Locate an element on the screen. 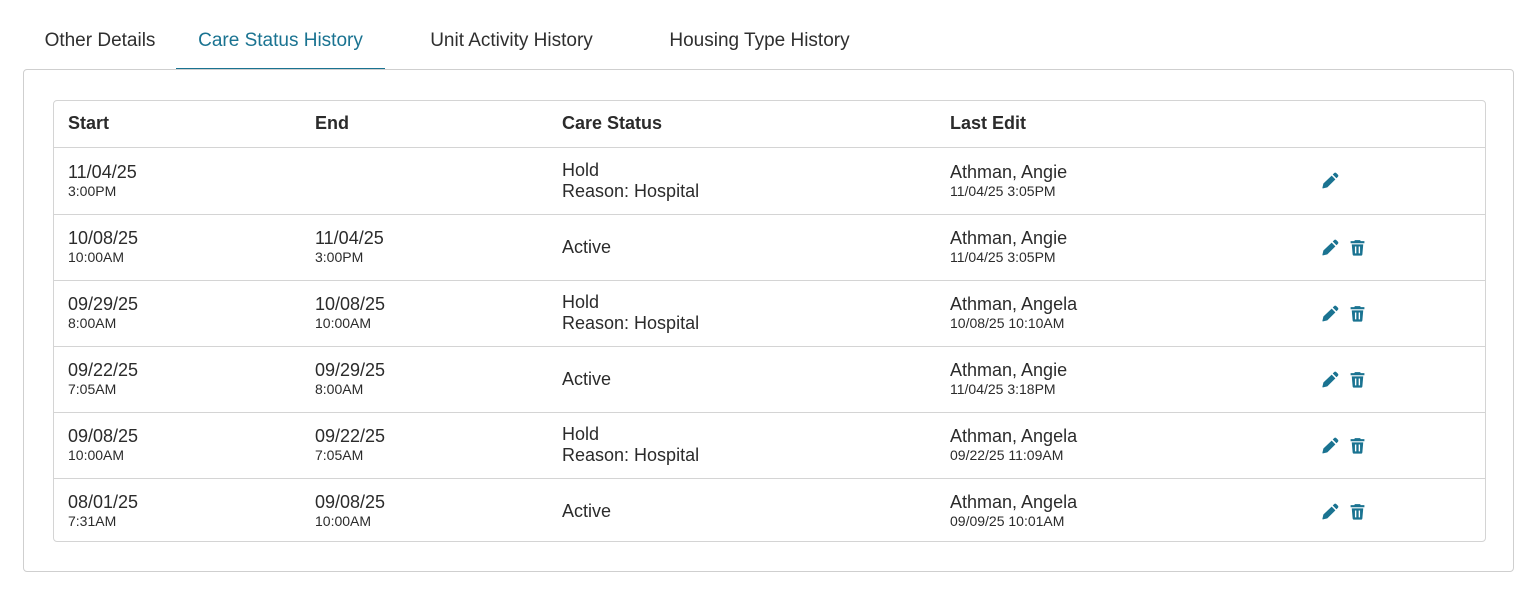 The width and height of the screenshot is (1538, 595). start-cell: 09/29/25 8:00AM is located at coordinates (177, 313).